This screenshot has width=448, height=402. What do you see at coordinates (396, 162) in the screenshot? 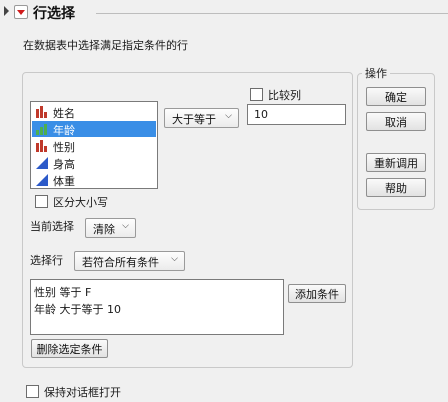
I see `recall-button: 重新调用` at bounding box center [396, 162].